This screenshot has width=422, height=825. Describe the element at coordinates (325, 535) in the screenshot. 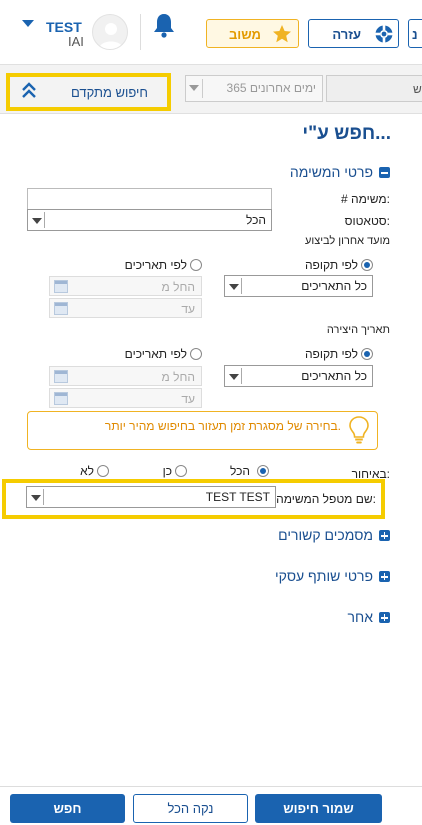

I see `section-related-docs: מסמכים קשורים` at that location.